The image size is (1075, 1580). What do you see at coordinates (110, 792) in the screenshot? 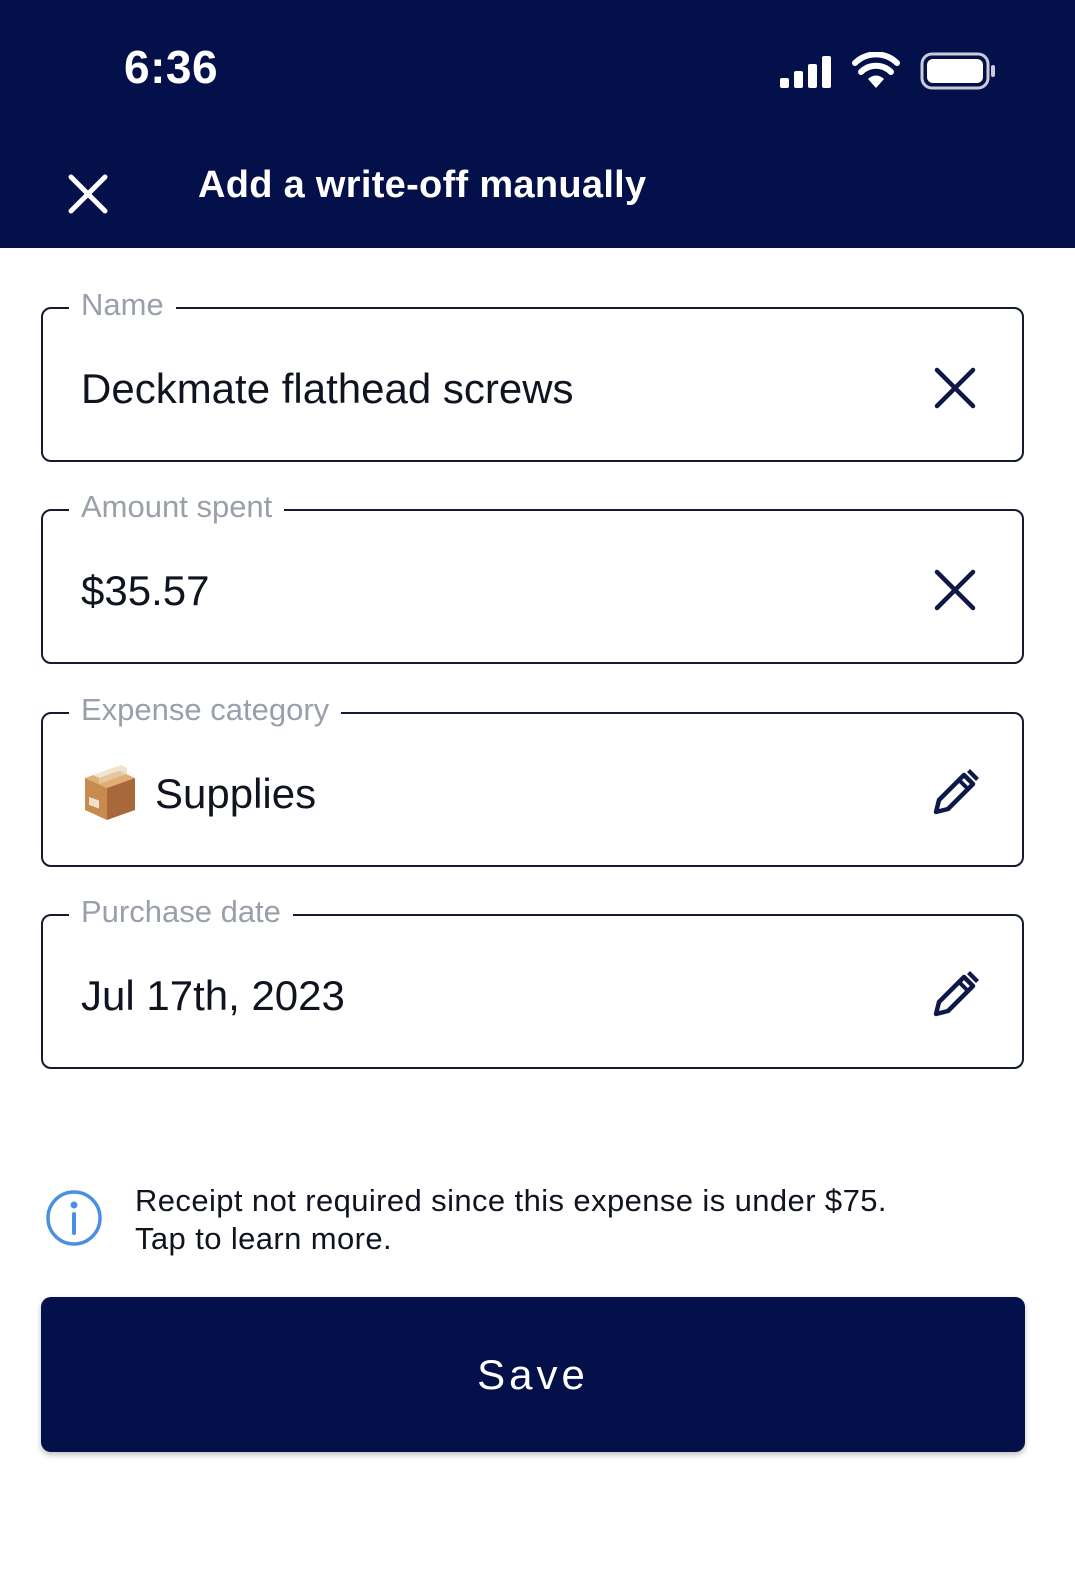
I see `package-box-icon` at bounding box center [110, 792].